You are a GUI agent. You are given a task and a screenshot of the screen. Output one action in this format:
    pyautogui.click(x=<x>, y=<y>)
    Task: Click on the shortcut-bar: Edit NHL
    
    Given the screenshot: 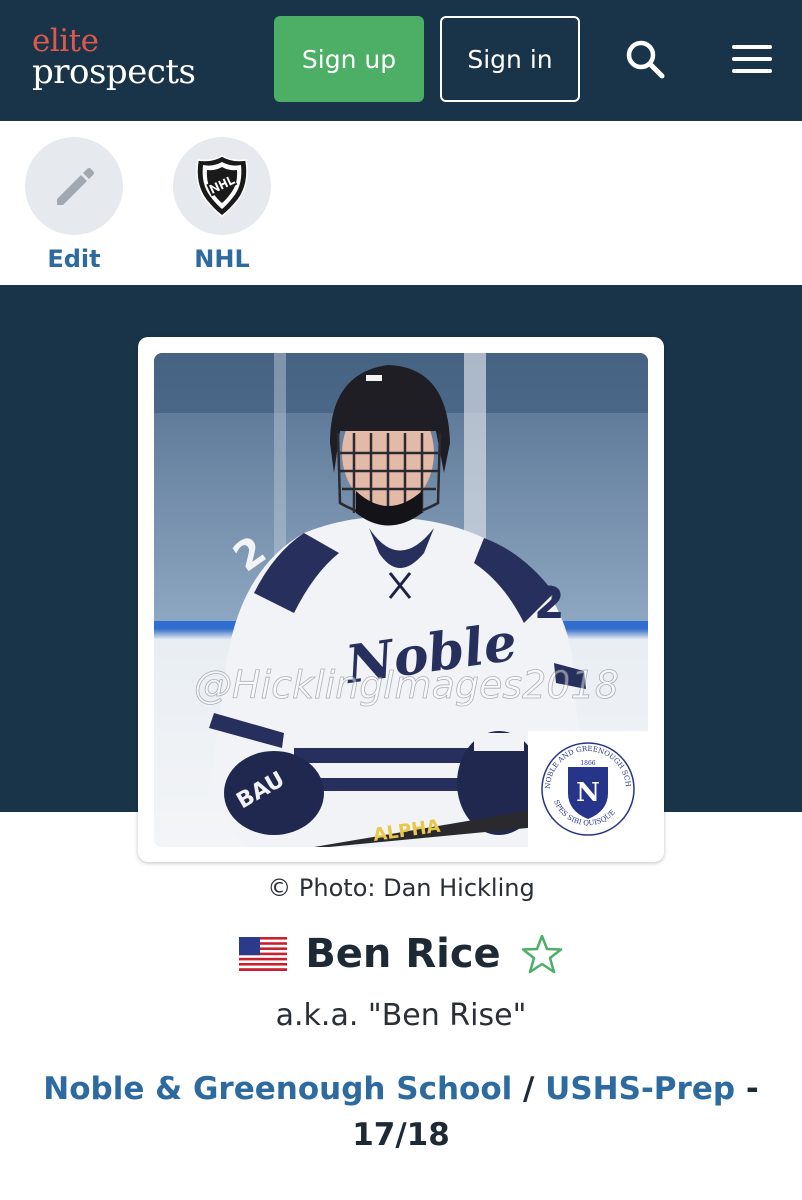 What is the action you would take?
    pyautogui.click(x=401, y=203)
    